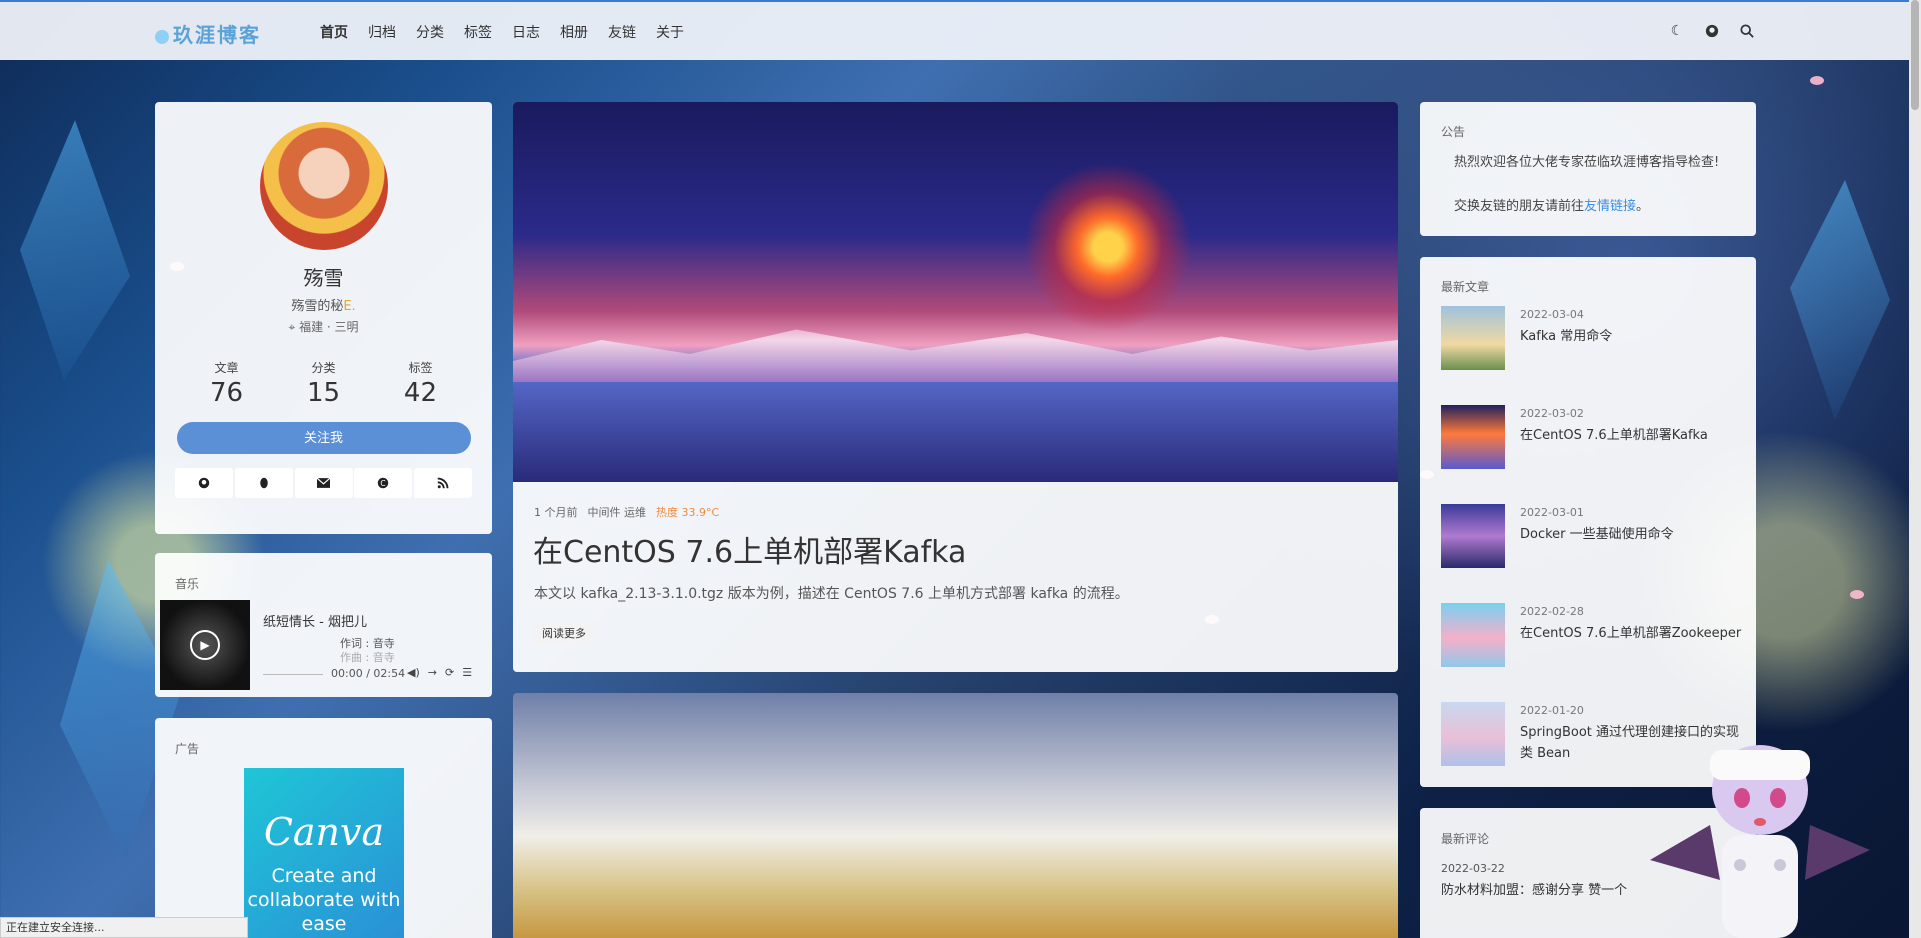  I want to click on menu-item-category: 分类, so click(430, 32).